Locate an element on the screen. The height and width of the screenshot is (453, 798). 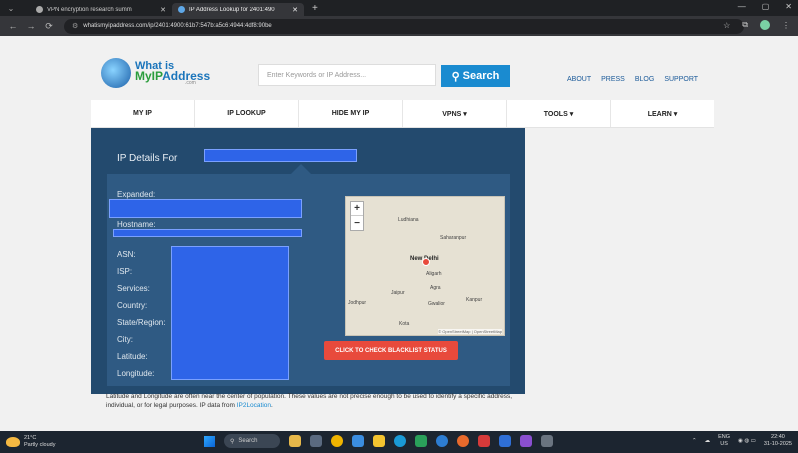
bookmark-star-icon: ☆ is located at coordinates (726, 25).